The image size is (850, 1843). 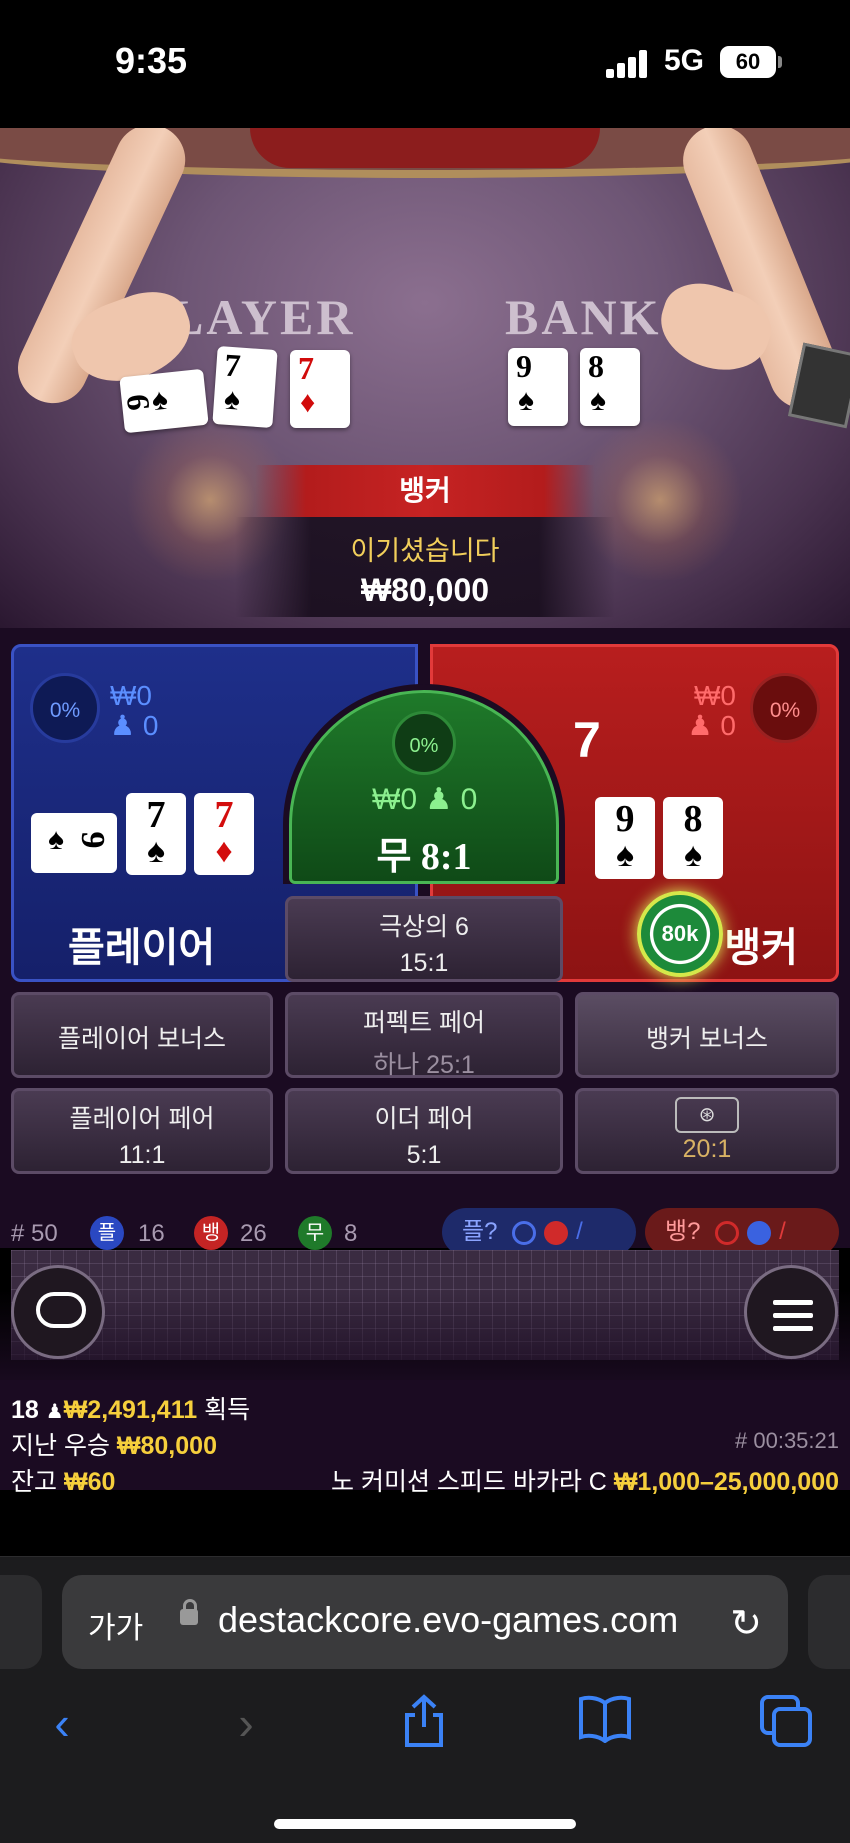 I want to click on player-pct: 0%, so click(x=65, y=708).